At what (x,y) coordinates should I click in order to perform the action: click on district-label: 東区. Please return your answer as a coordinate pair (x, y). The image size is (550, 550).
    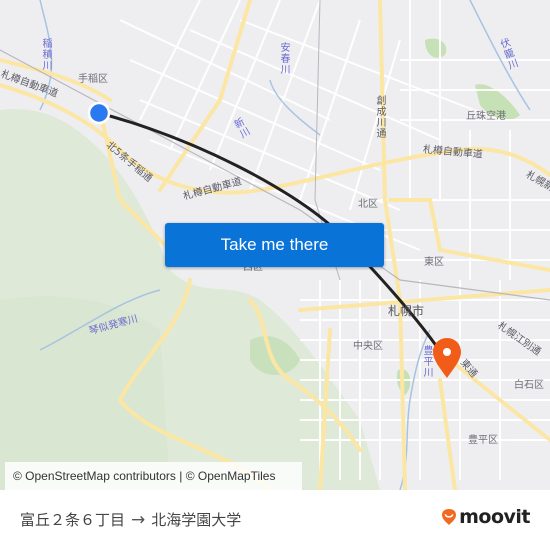
    Looking at the image, I should click on (434, 262).